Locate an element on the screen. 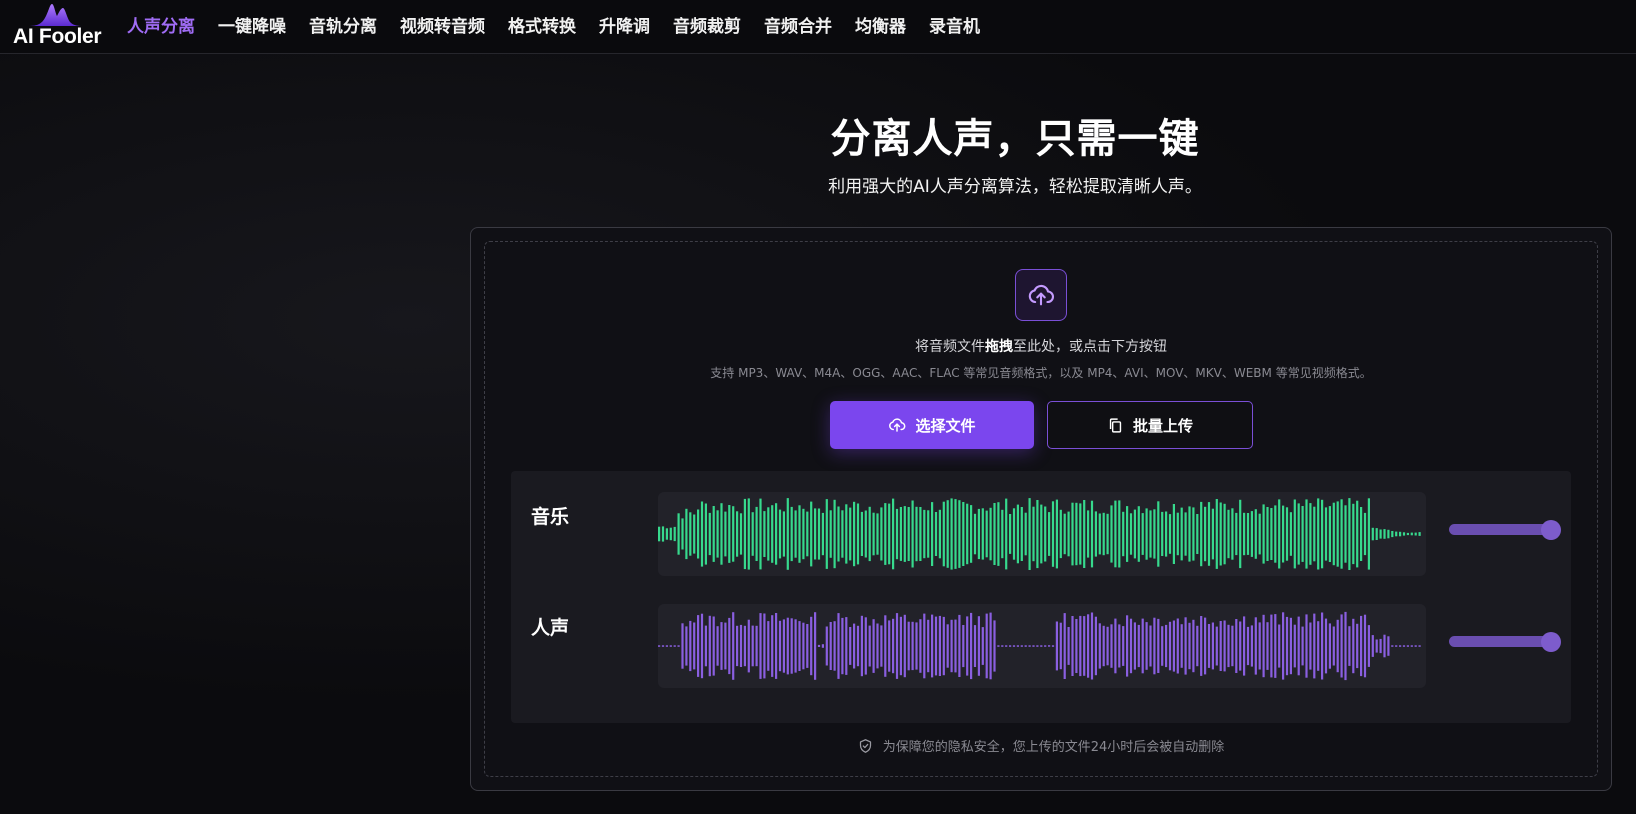  drop-hint-bold: 拖拽 is located at coordinates (999, 347).